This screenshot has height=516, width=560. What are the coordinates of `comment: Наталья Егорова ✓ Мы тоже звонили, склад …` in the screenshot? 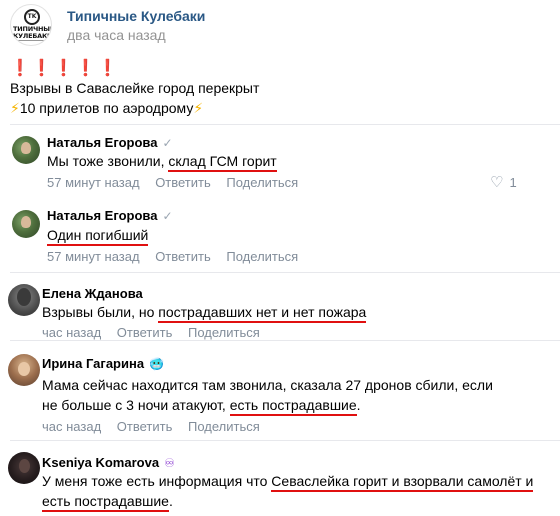 It's located at (280, 162).